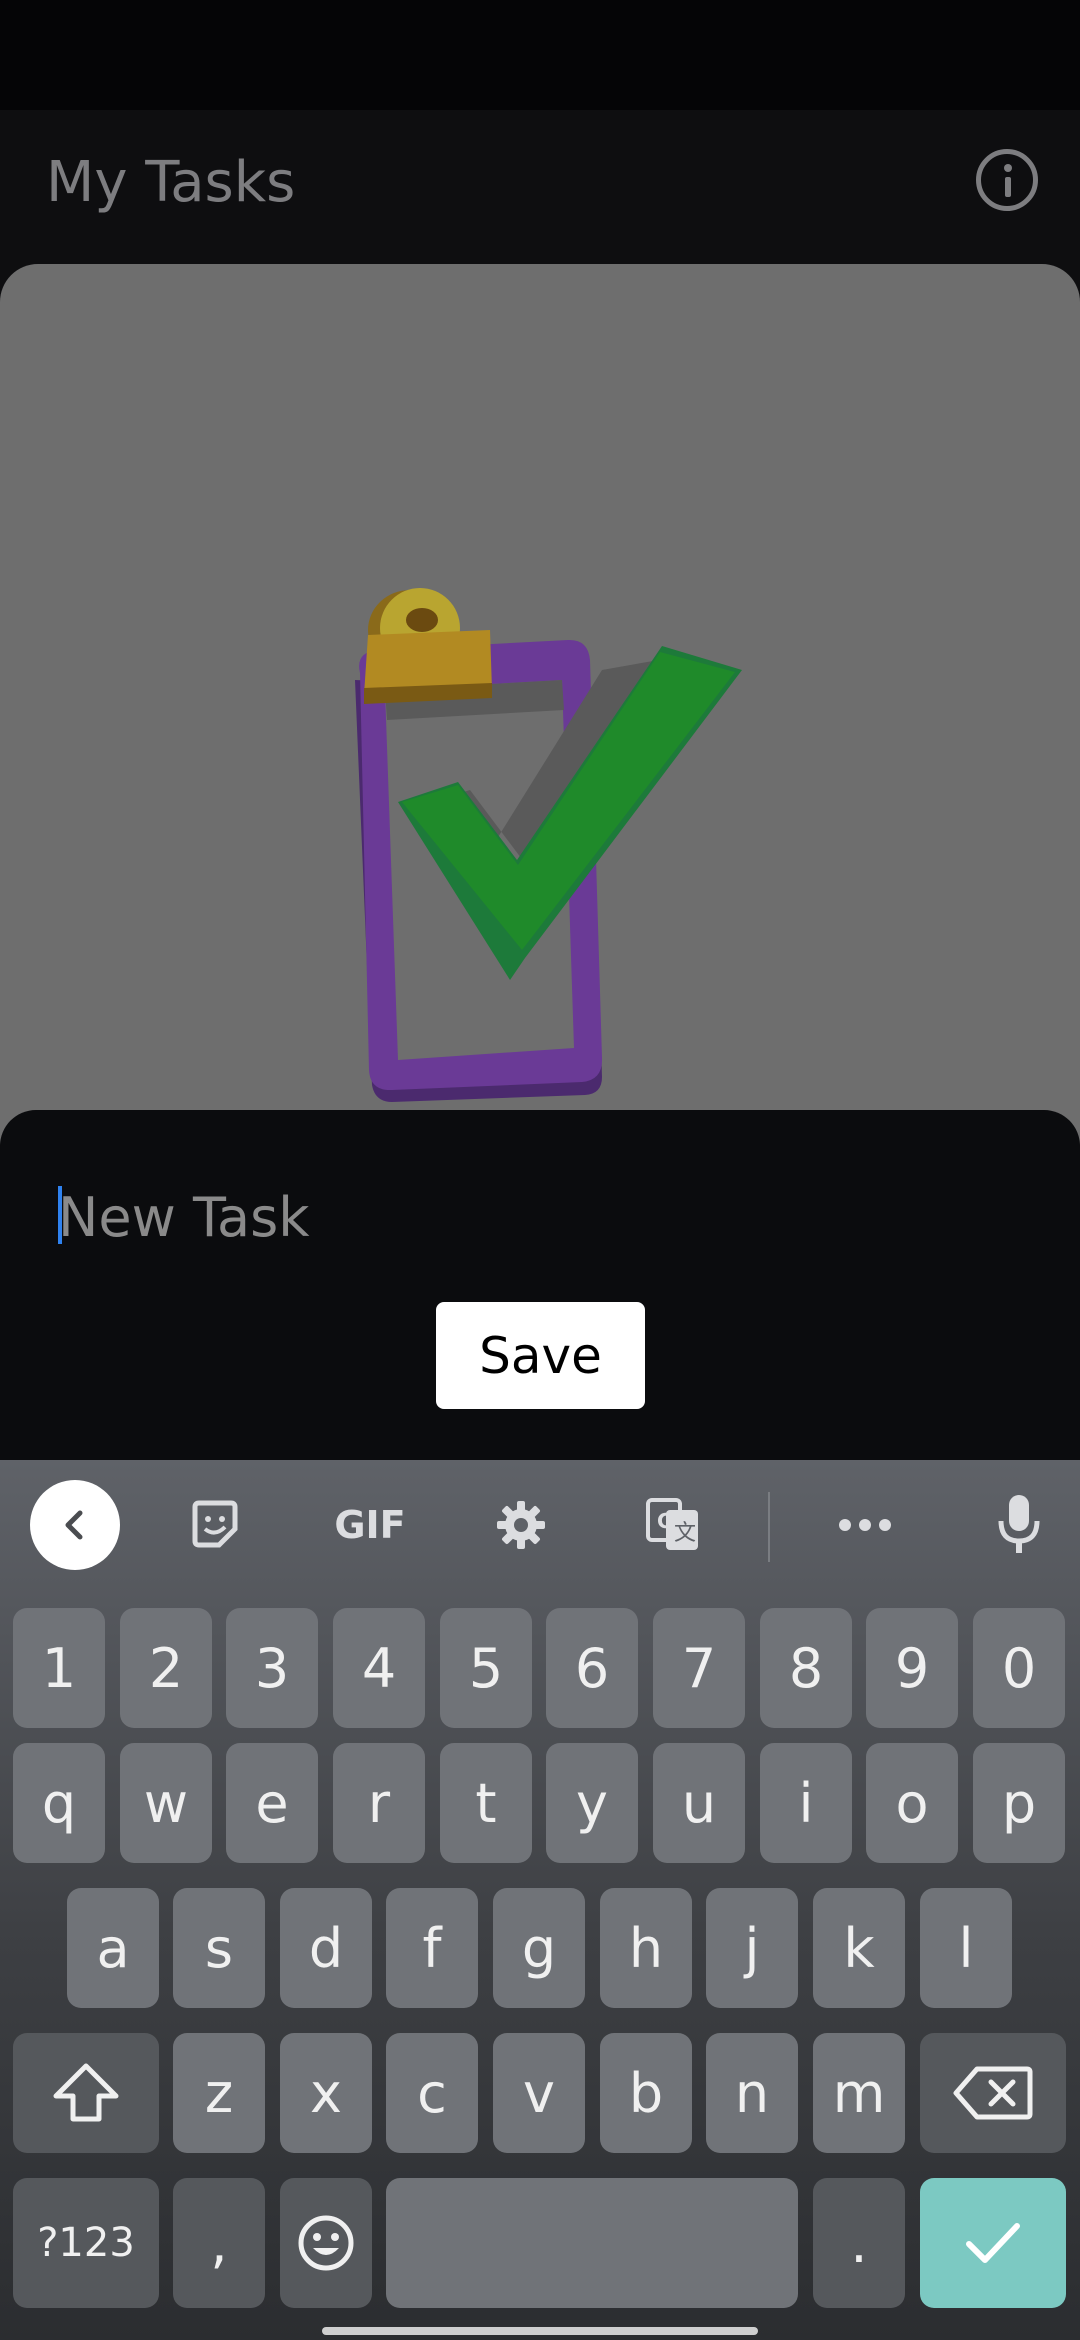 The height and width of the screenshot is (2340, 1080). I want to click on key-i: i, so click(806, 1803).